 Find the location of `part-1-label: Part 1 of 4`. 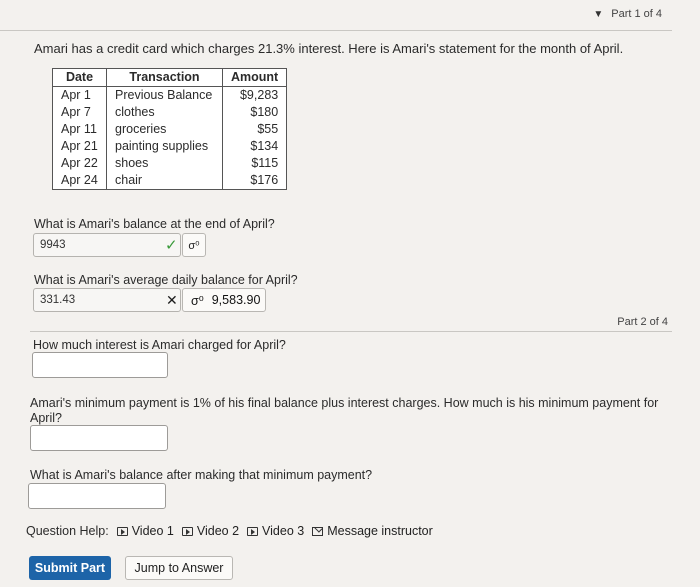

part-1-label: Part 1 of 4 is located at coordinates (636, 14).